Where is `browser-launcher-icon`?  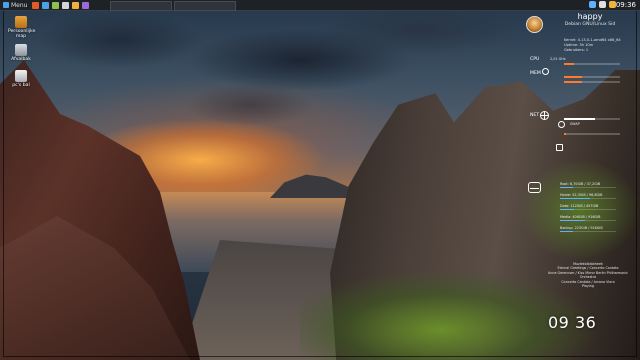
browser-launcher-icon is located at coordinates (36, 5).